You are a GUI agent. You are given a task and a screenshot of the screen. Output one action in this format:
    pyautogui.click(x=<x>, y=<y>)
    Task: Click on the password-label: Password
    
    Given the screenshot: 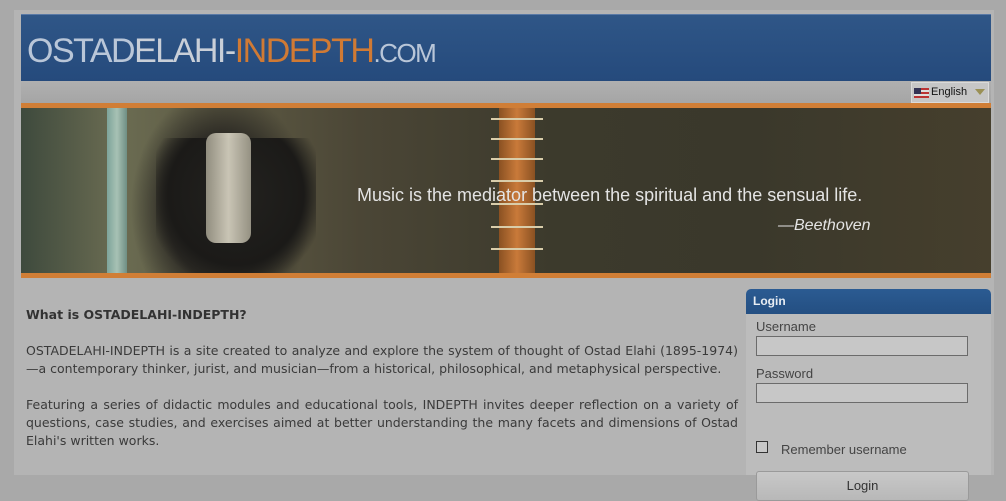 What is the action you would take?
    pyautogui.click(x=785, y=373)
    